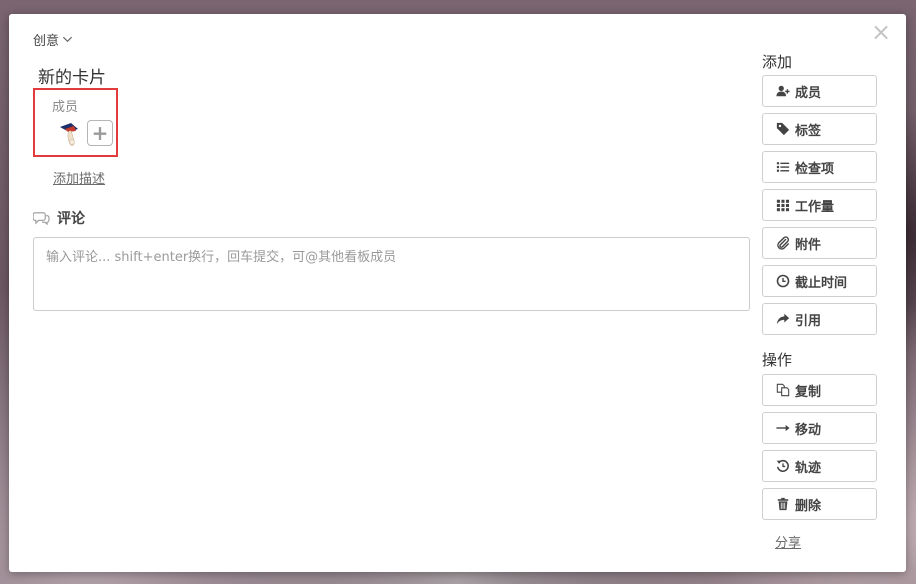 The image size is (916, 584). I want to click on paperclip-icon, so click(782, 243).